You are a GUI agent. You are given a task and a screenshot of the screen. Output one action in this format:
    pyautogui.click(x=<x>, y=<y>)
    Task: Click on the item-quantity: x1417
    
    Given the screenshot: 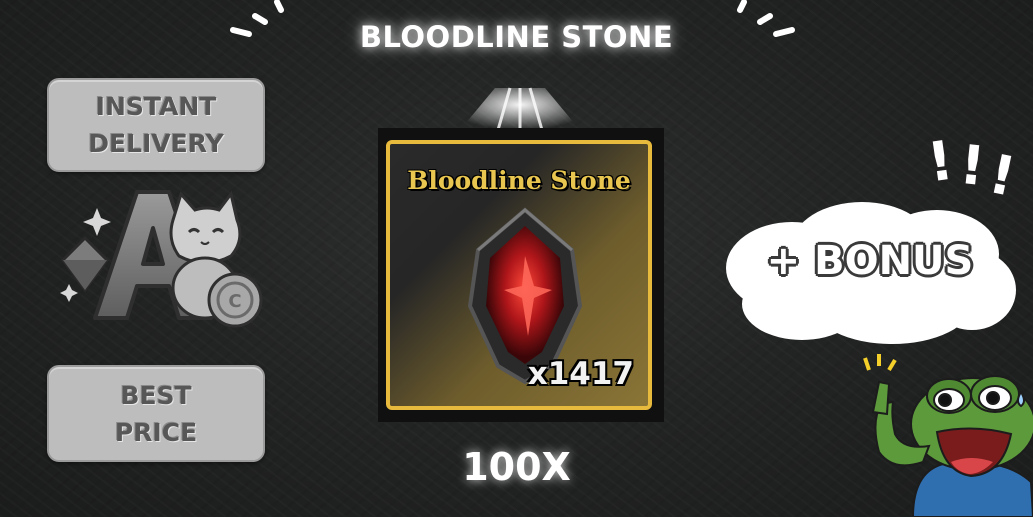 What is the action you would take?
    pyautogui.click(x=580, y=374)
    